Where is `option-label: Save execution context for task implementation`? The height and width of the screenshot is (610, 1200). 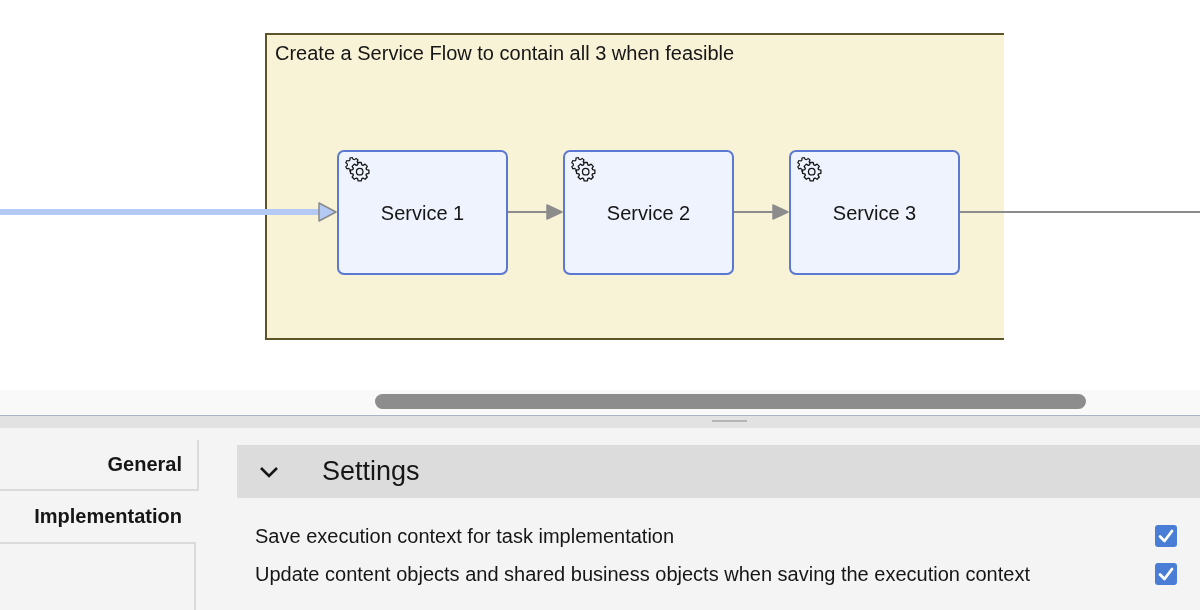 option-label: Save execution context for task implementation is located at coordinates (465, 536).